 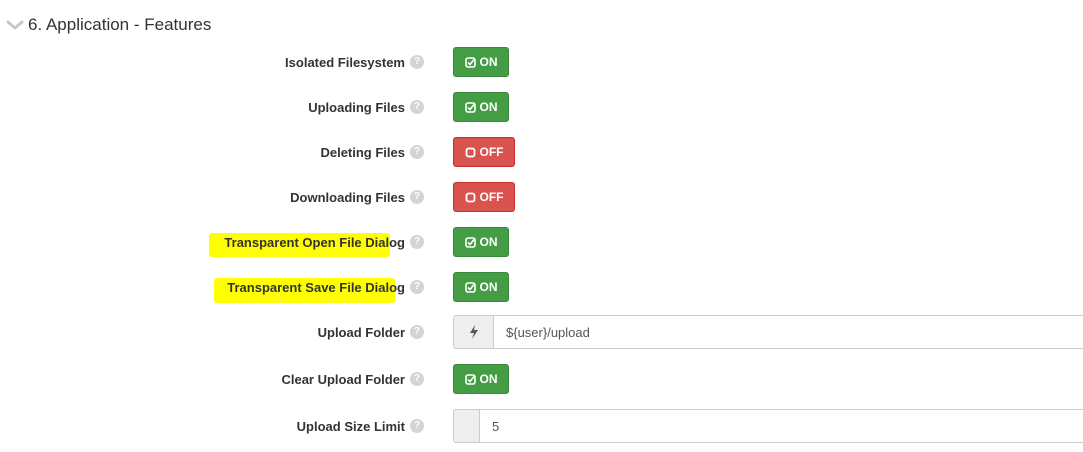 What do you see at coordinates (350, 426) in the screenshot?
I see `setting-label: Upload Size Limit` at bounding box center [350, 426].